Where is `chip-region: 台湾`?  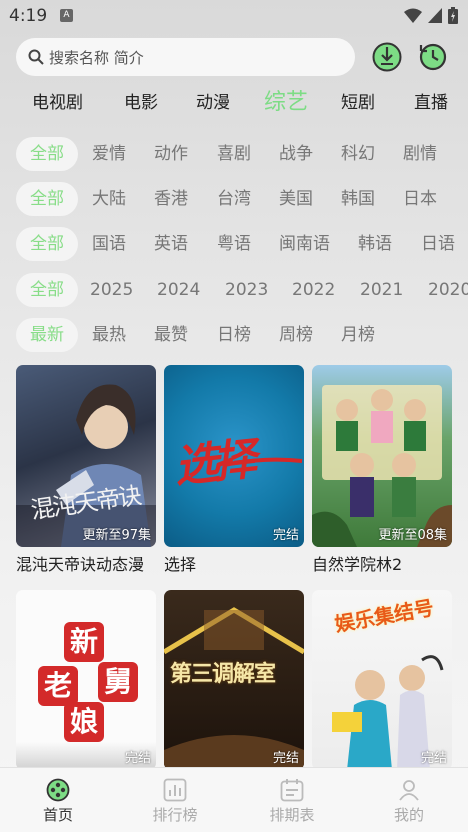 chip-region: 台湾 is located at coordinates (234, 199).